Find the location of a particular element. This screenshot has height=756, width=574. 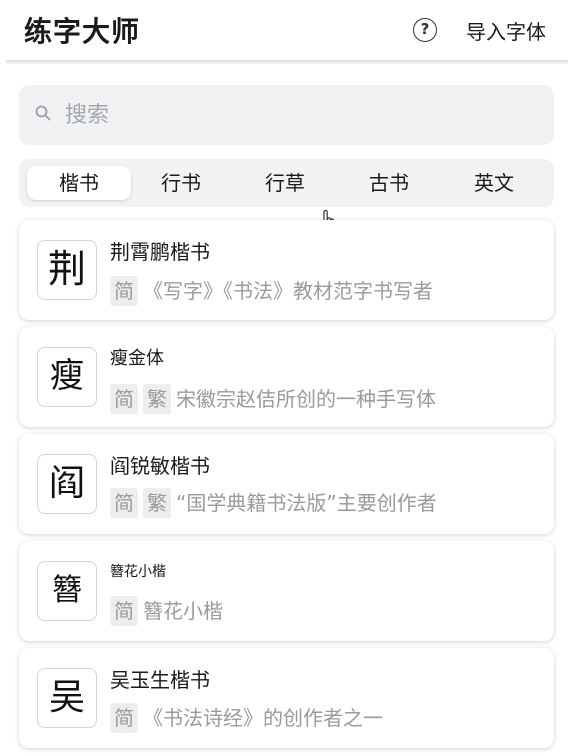

font-meta: 简繁宋徽宗赵佶所创的一种手写体 is located at coordinates (273, 399).